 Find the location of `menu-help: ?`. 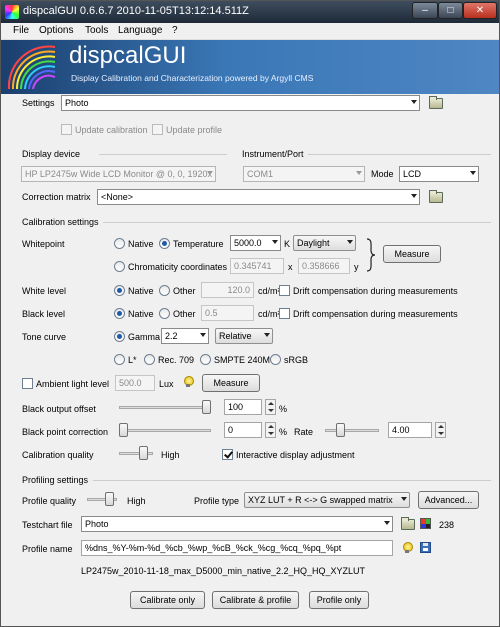

menu-help: ? is located at coordinates (175, 30).